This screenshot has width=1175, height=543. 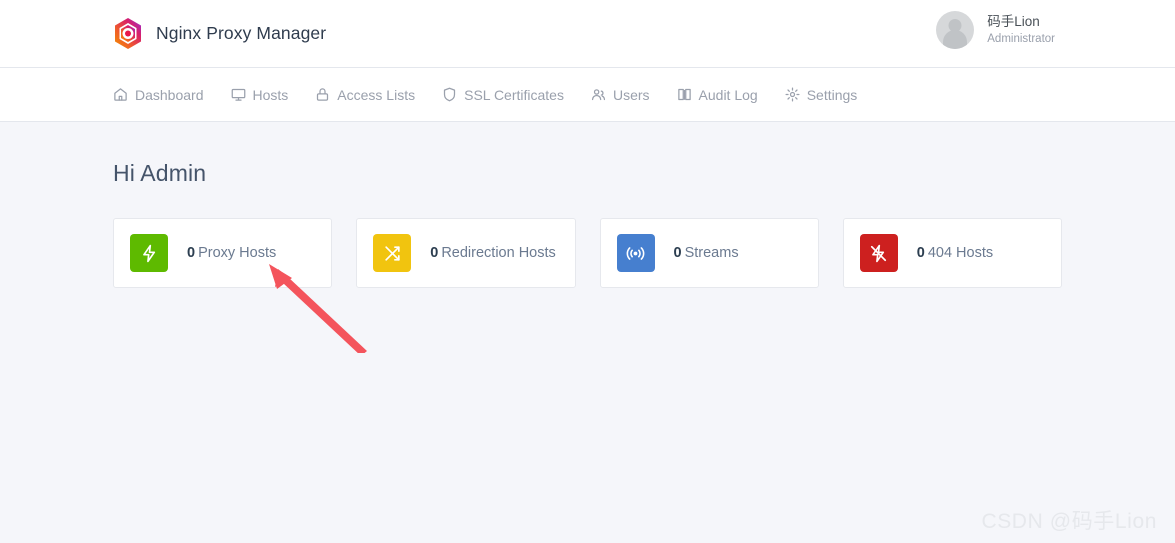 I want to click on shield-icon, so click(x=449, y=94).